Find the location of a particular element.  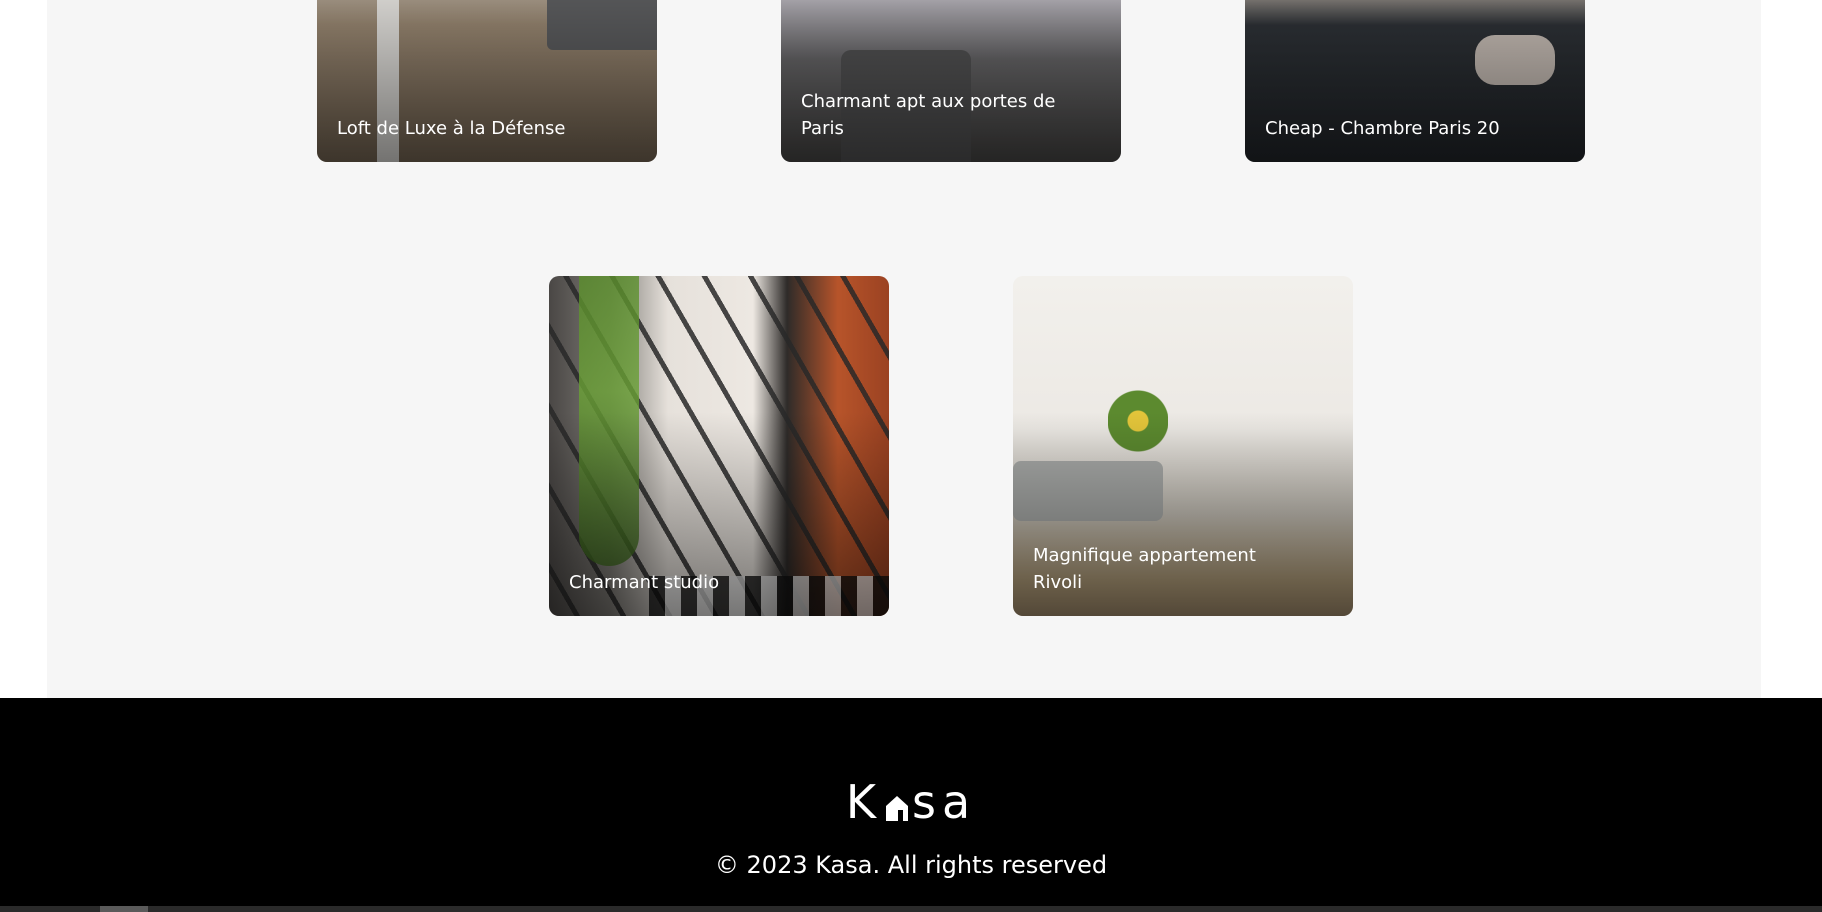

listing-card: Charmant apt aux portes de Paris is located at coordinates (951, 81).